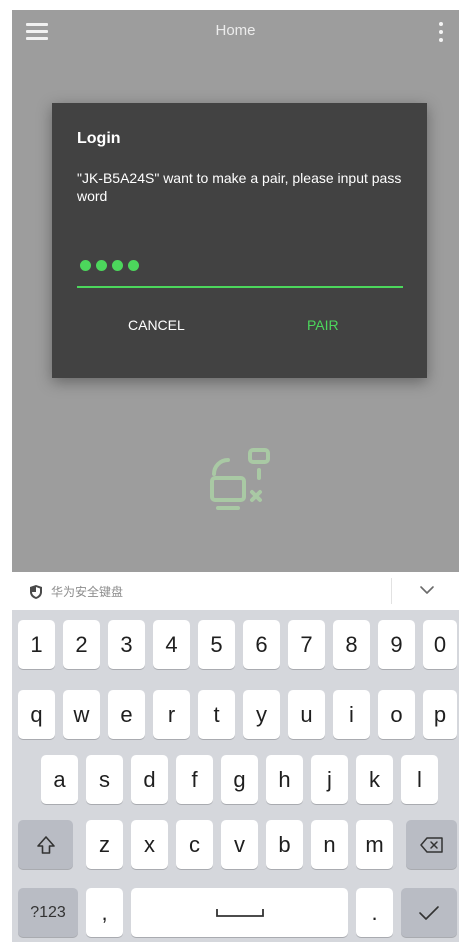 The height and width of the screenshot is (942, 459). I want to click on pair-button: PAIR, so click(323, 325).